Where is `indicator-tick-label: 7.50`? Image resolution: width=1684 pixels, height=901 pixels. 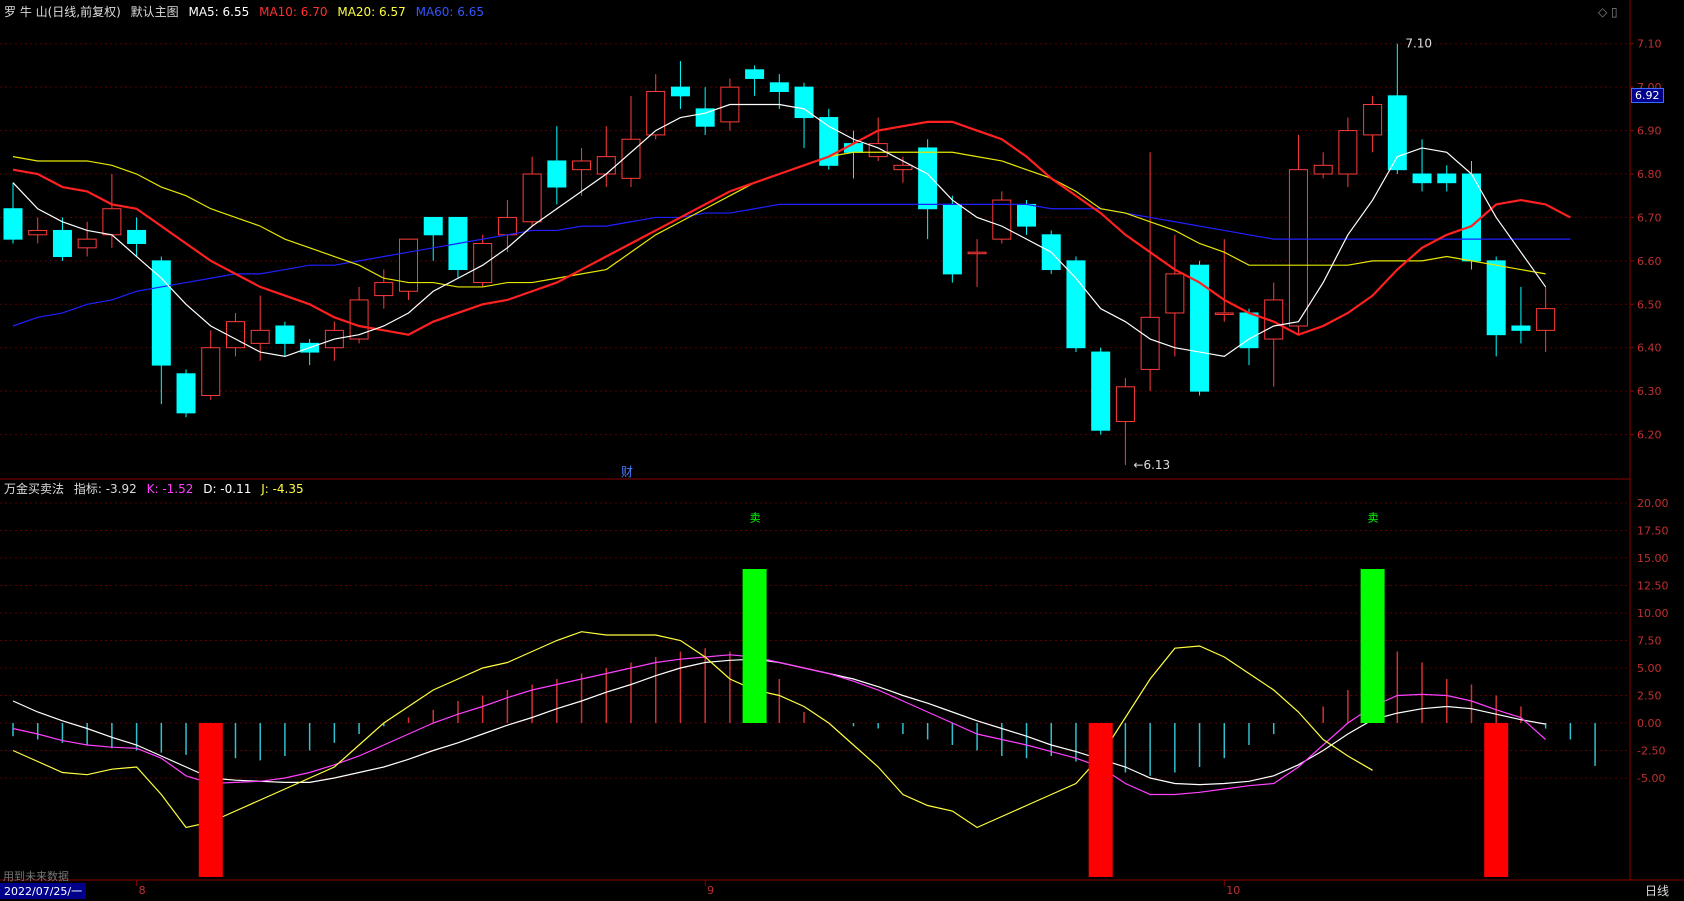
indicator-tick-label: 7.50 is located at coordinates (1649, 641).